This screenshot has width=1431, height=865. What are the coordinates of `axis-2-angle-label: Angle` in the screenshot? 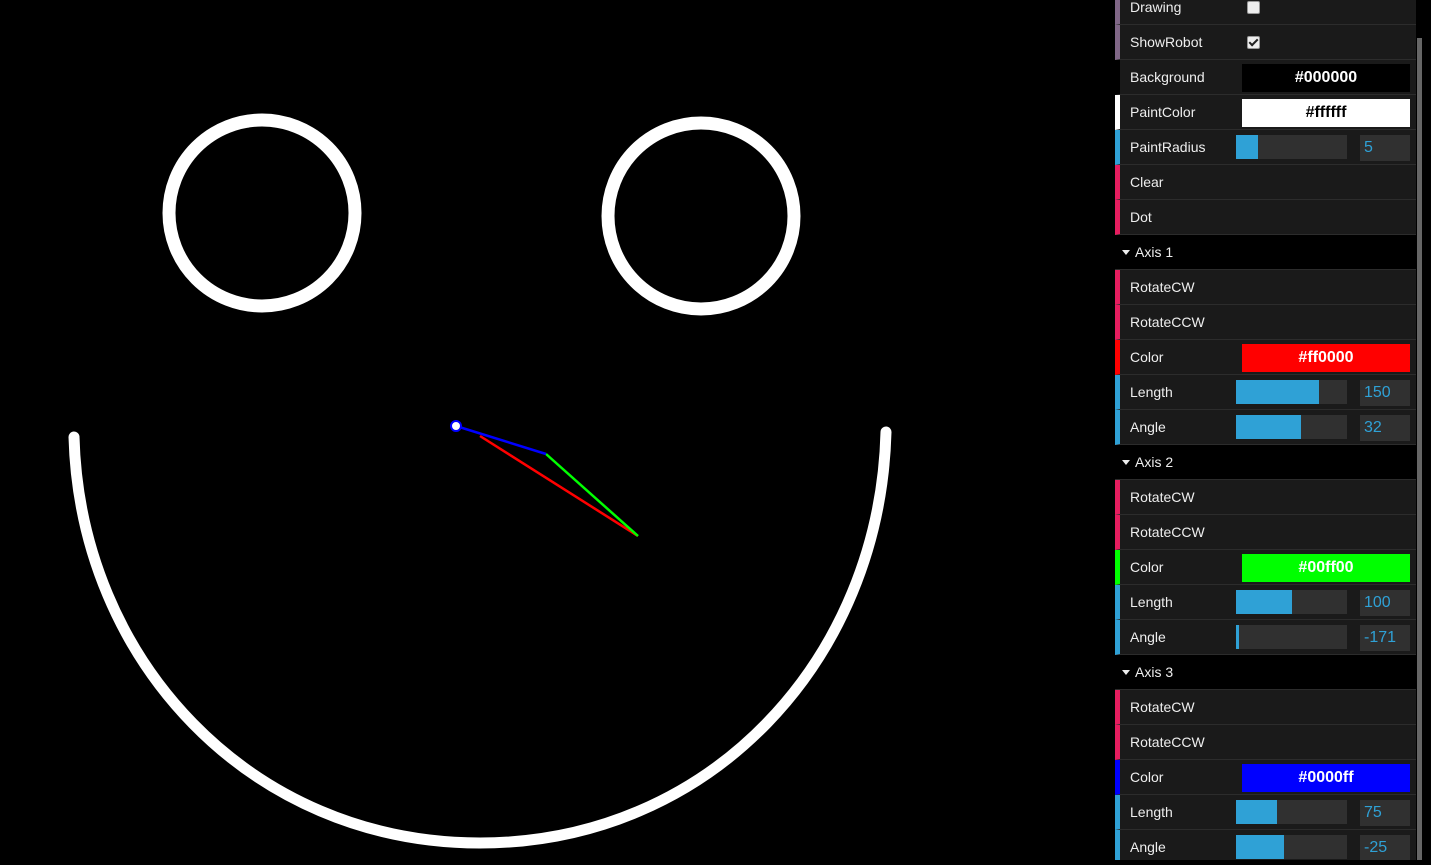 It's located at (1148, 637).